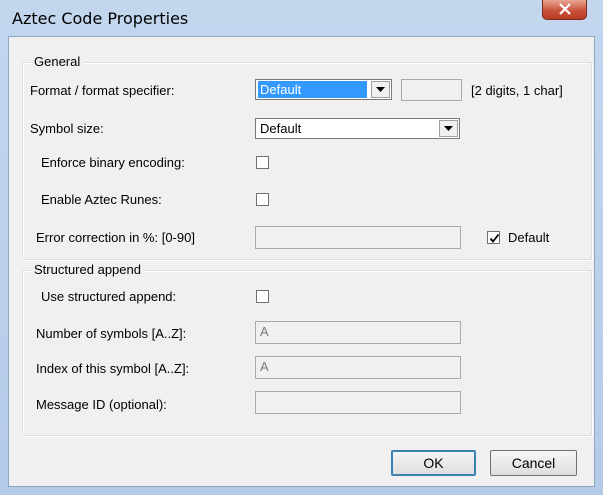 This screenshot has height=495, width=603. I want to click on cancel-button: Cancel, so click(533, 463).